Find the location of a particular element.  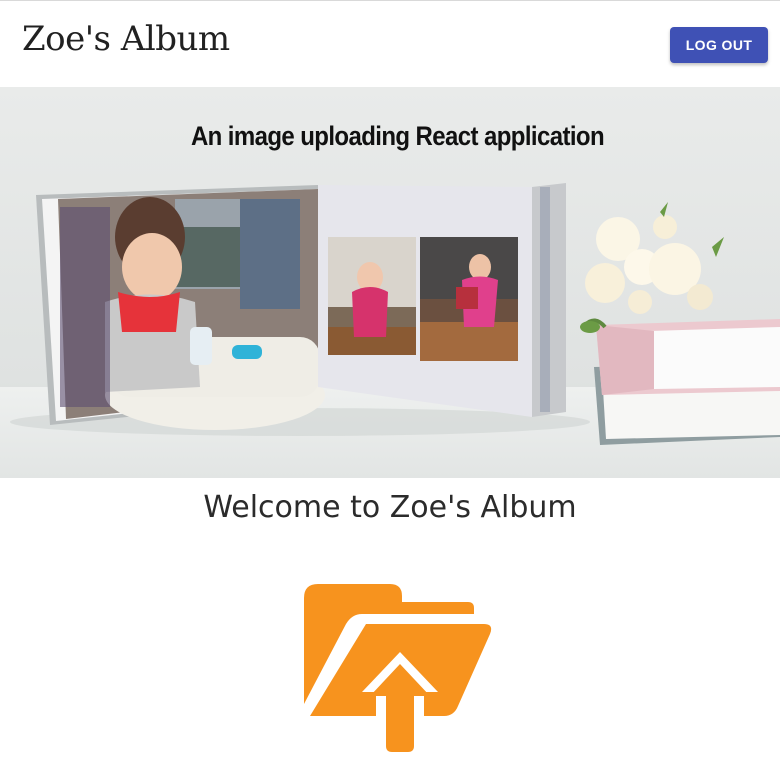

banner-caption: An image uploading React application is located at coordinates (397, 136).